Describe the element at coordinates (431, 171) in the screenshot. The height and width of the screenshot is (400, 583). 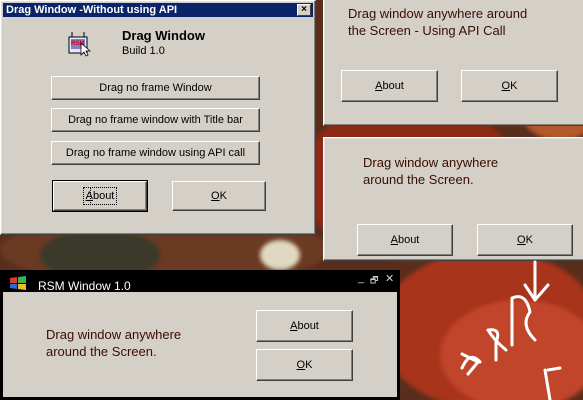
I see `no-frame-message: Drag window anywhere around the Screen.` at that location.